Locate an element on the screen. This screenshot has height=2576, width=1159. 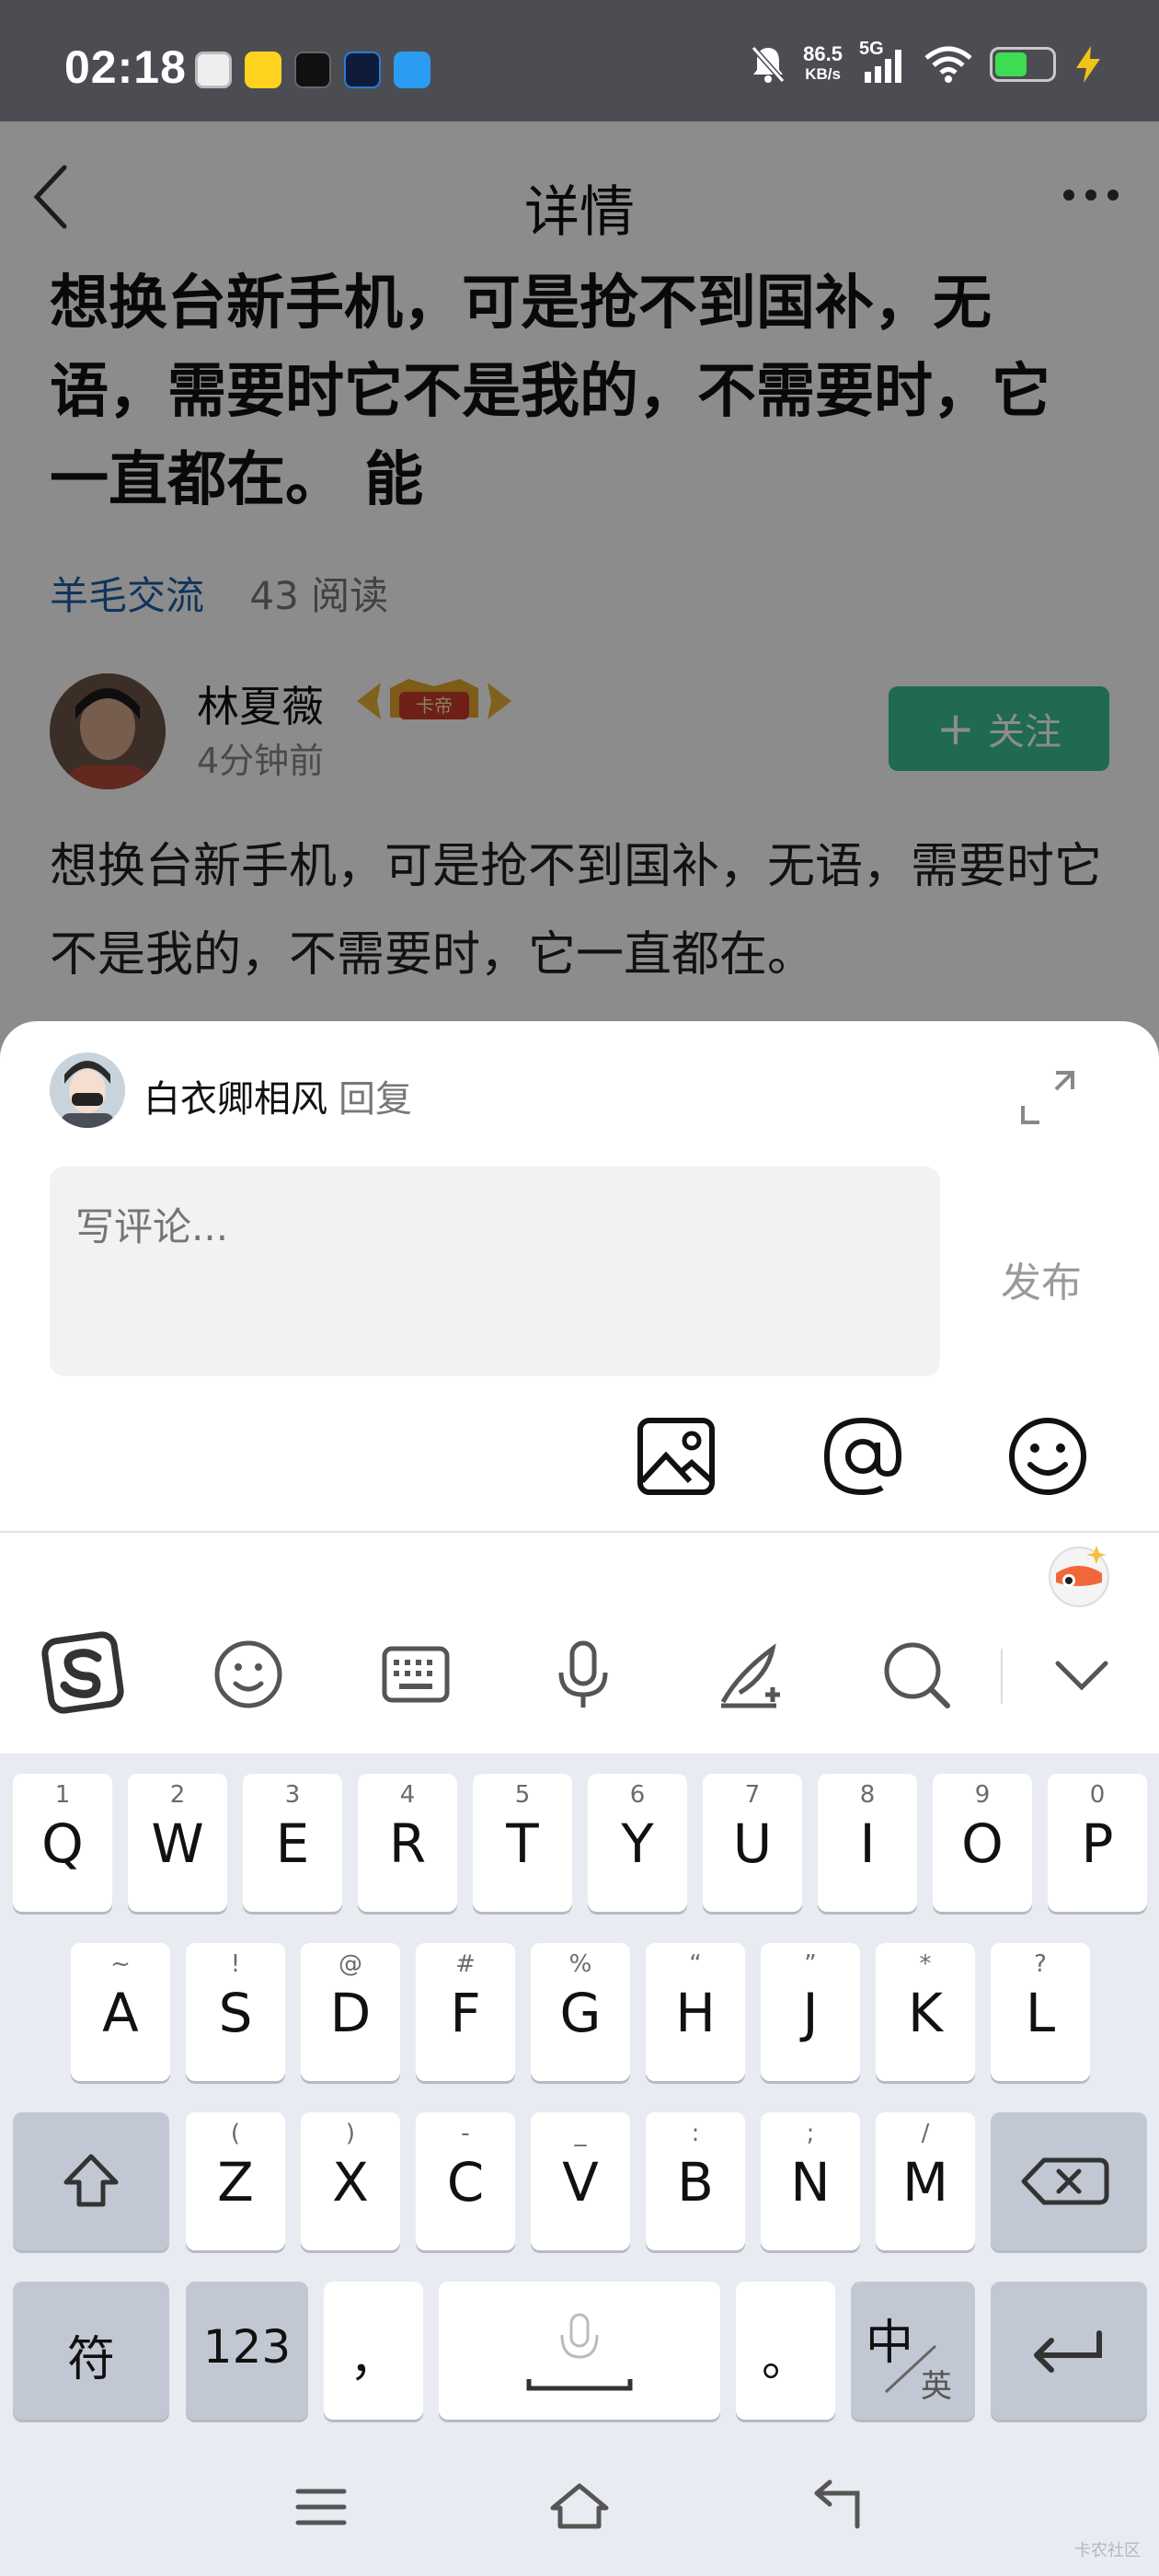
enter-key is located at coordinates (1069, 2351).